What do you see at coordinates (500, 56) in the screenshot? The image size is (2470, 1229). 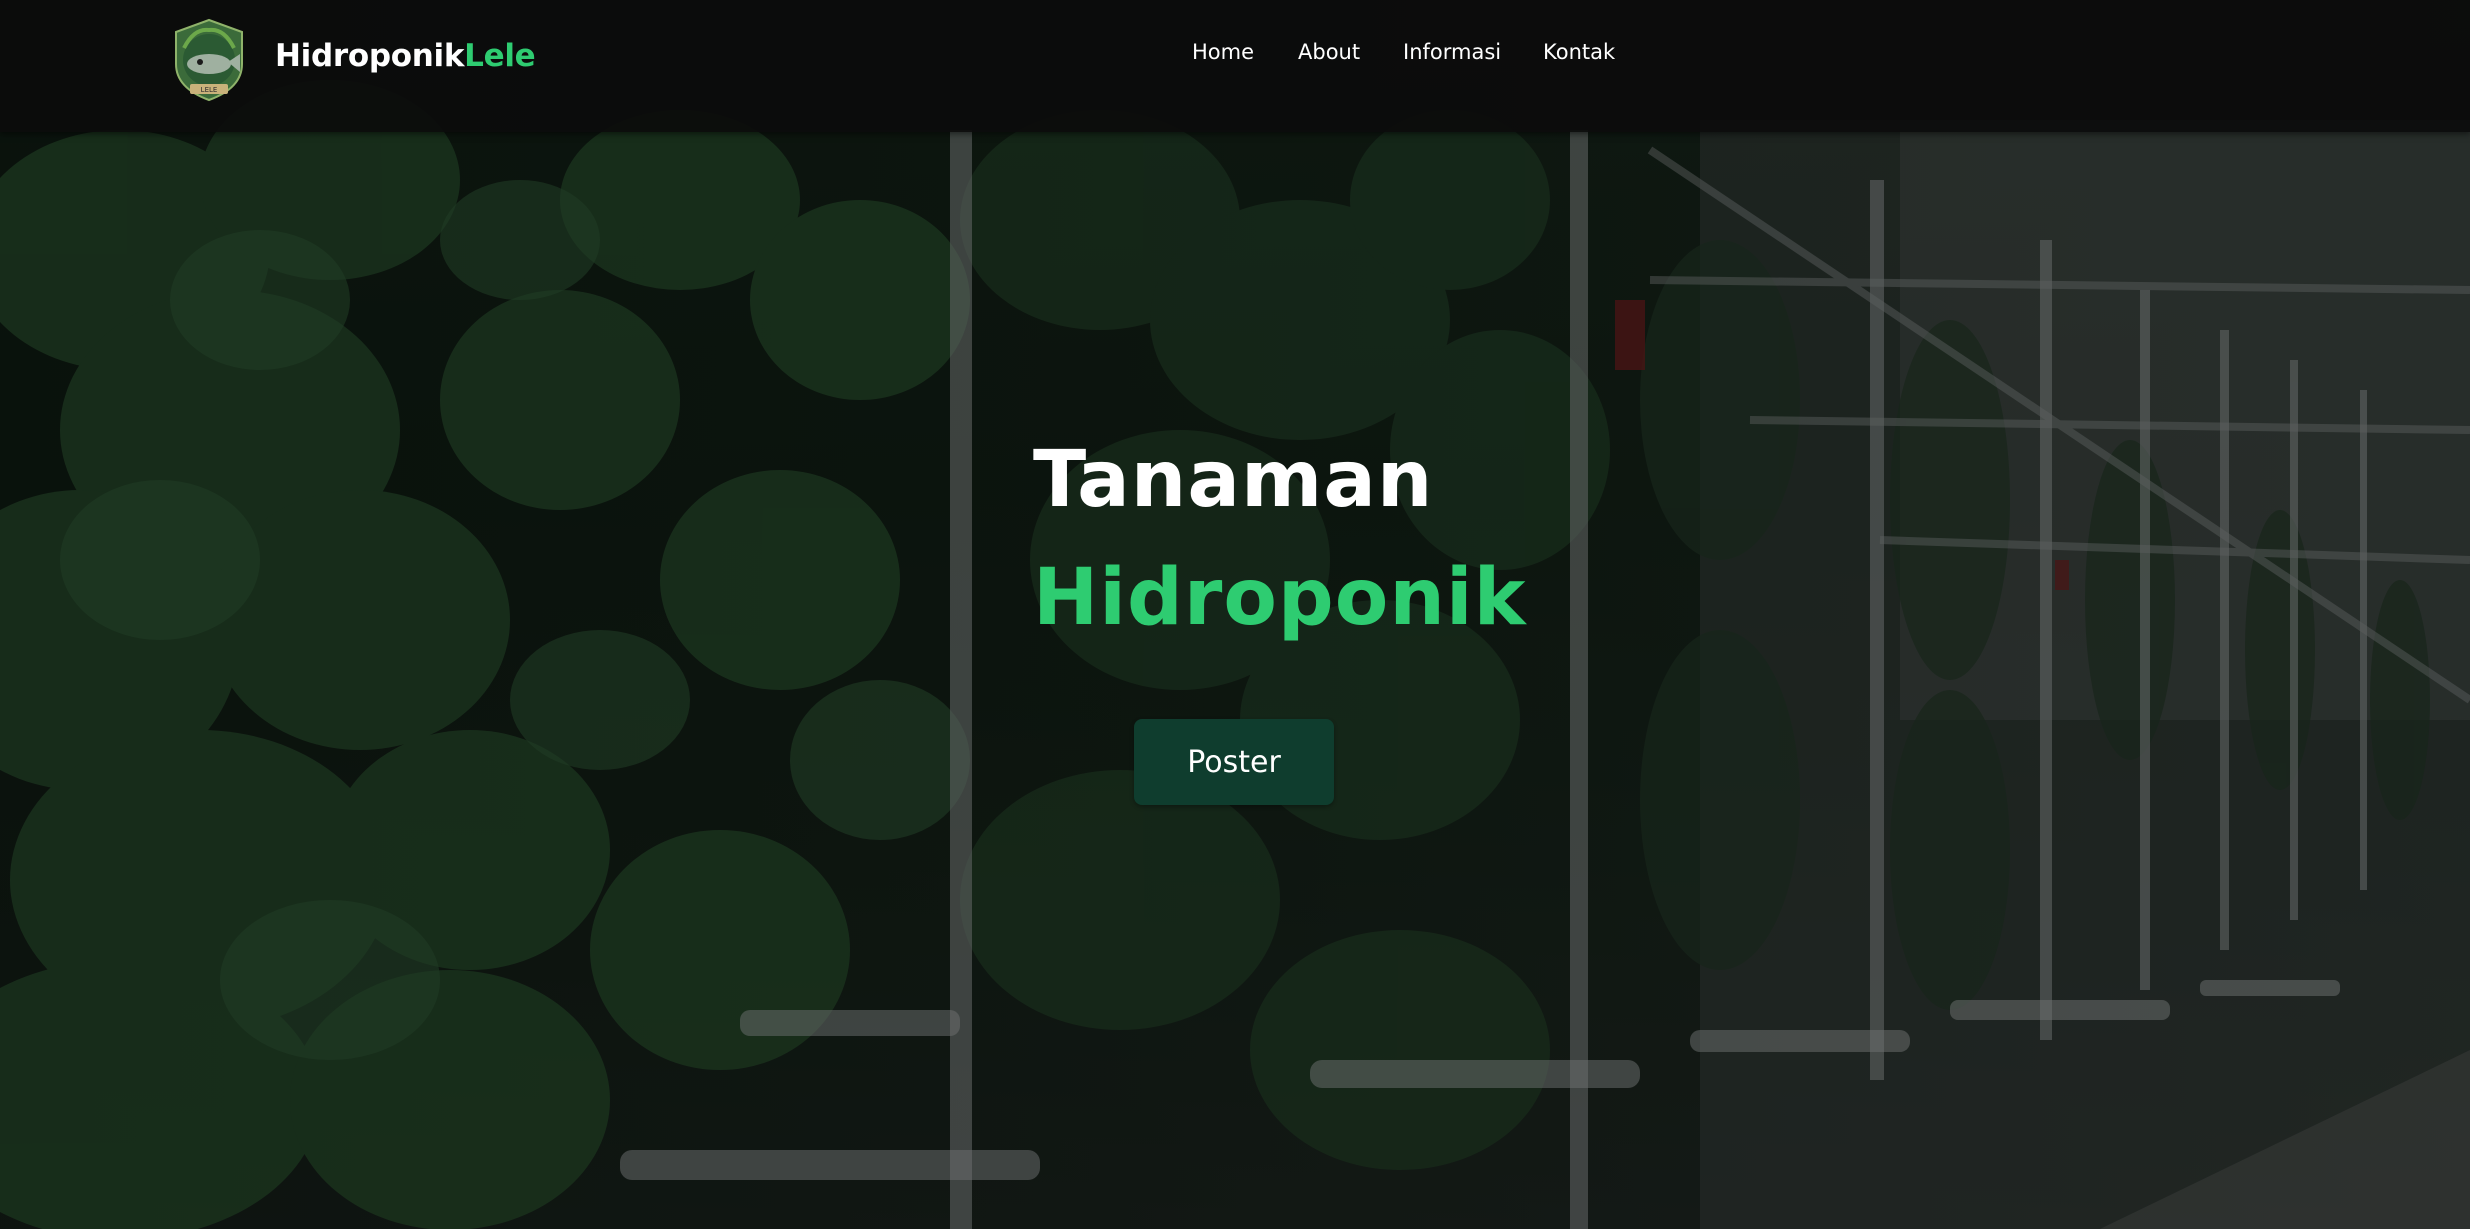 I see `brand-name-part2: Lele` at bounding box center [500, 56].